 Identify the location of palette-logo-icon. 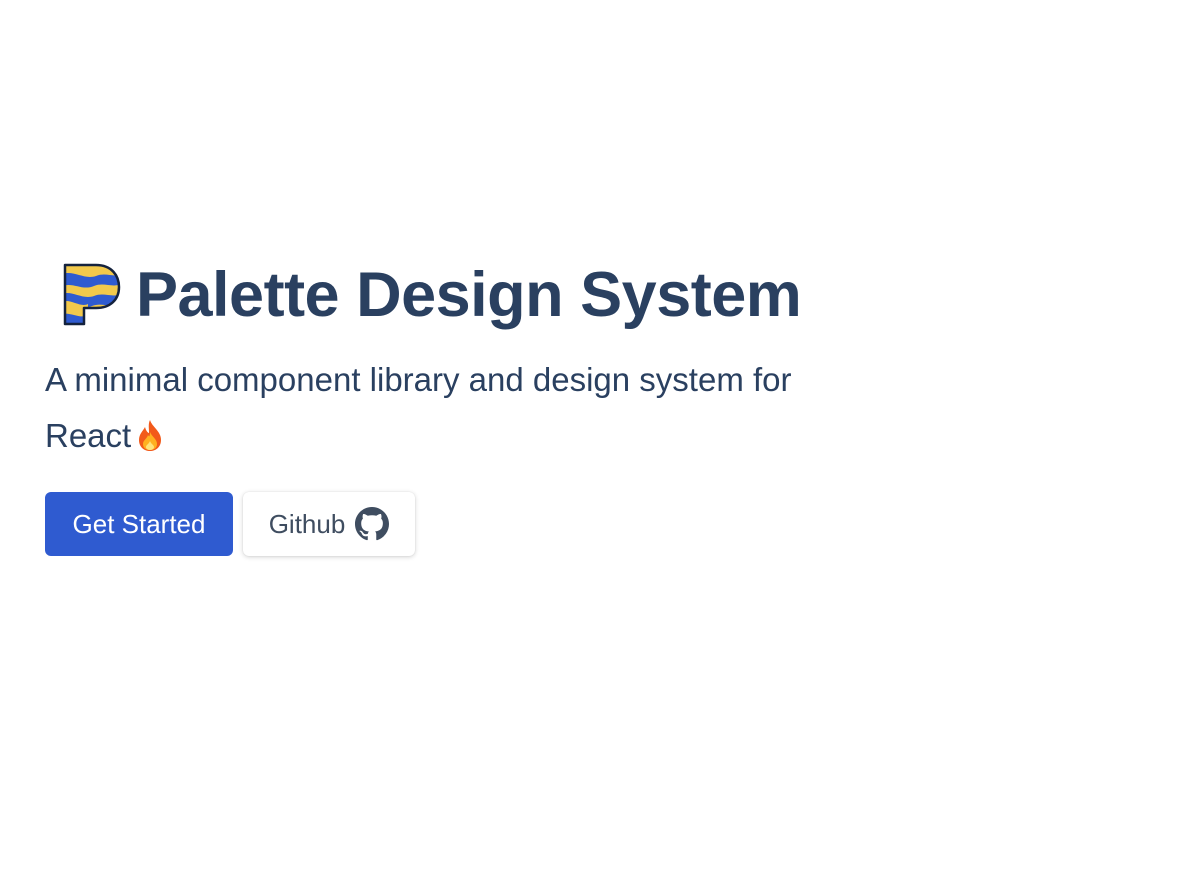
(92, 295).